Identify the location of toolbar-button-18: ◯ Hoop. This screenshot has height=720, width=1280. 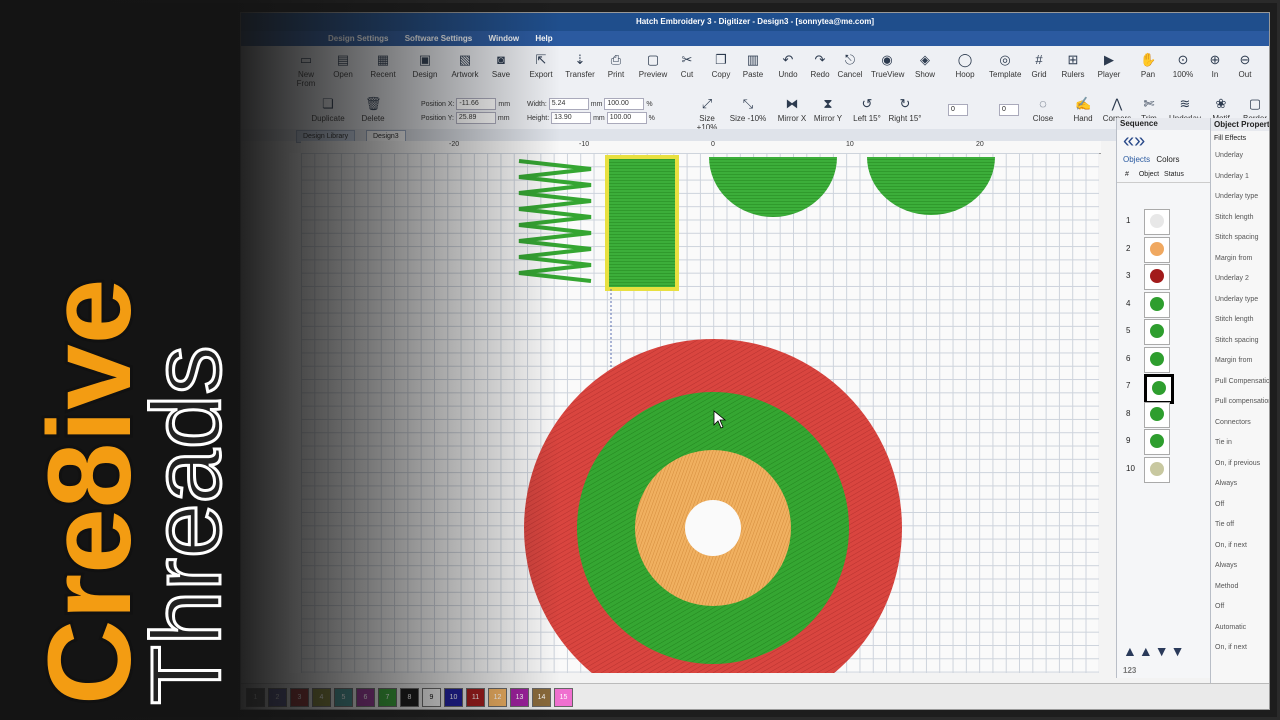
(965, 65).